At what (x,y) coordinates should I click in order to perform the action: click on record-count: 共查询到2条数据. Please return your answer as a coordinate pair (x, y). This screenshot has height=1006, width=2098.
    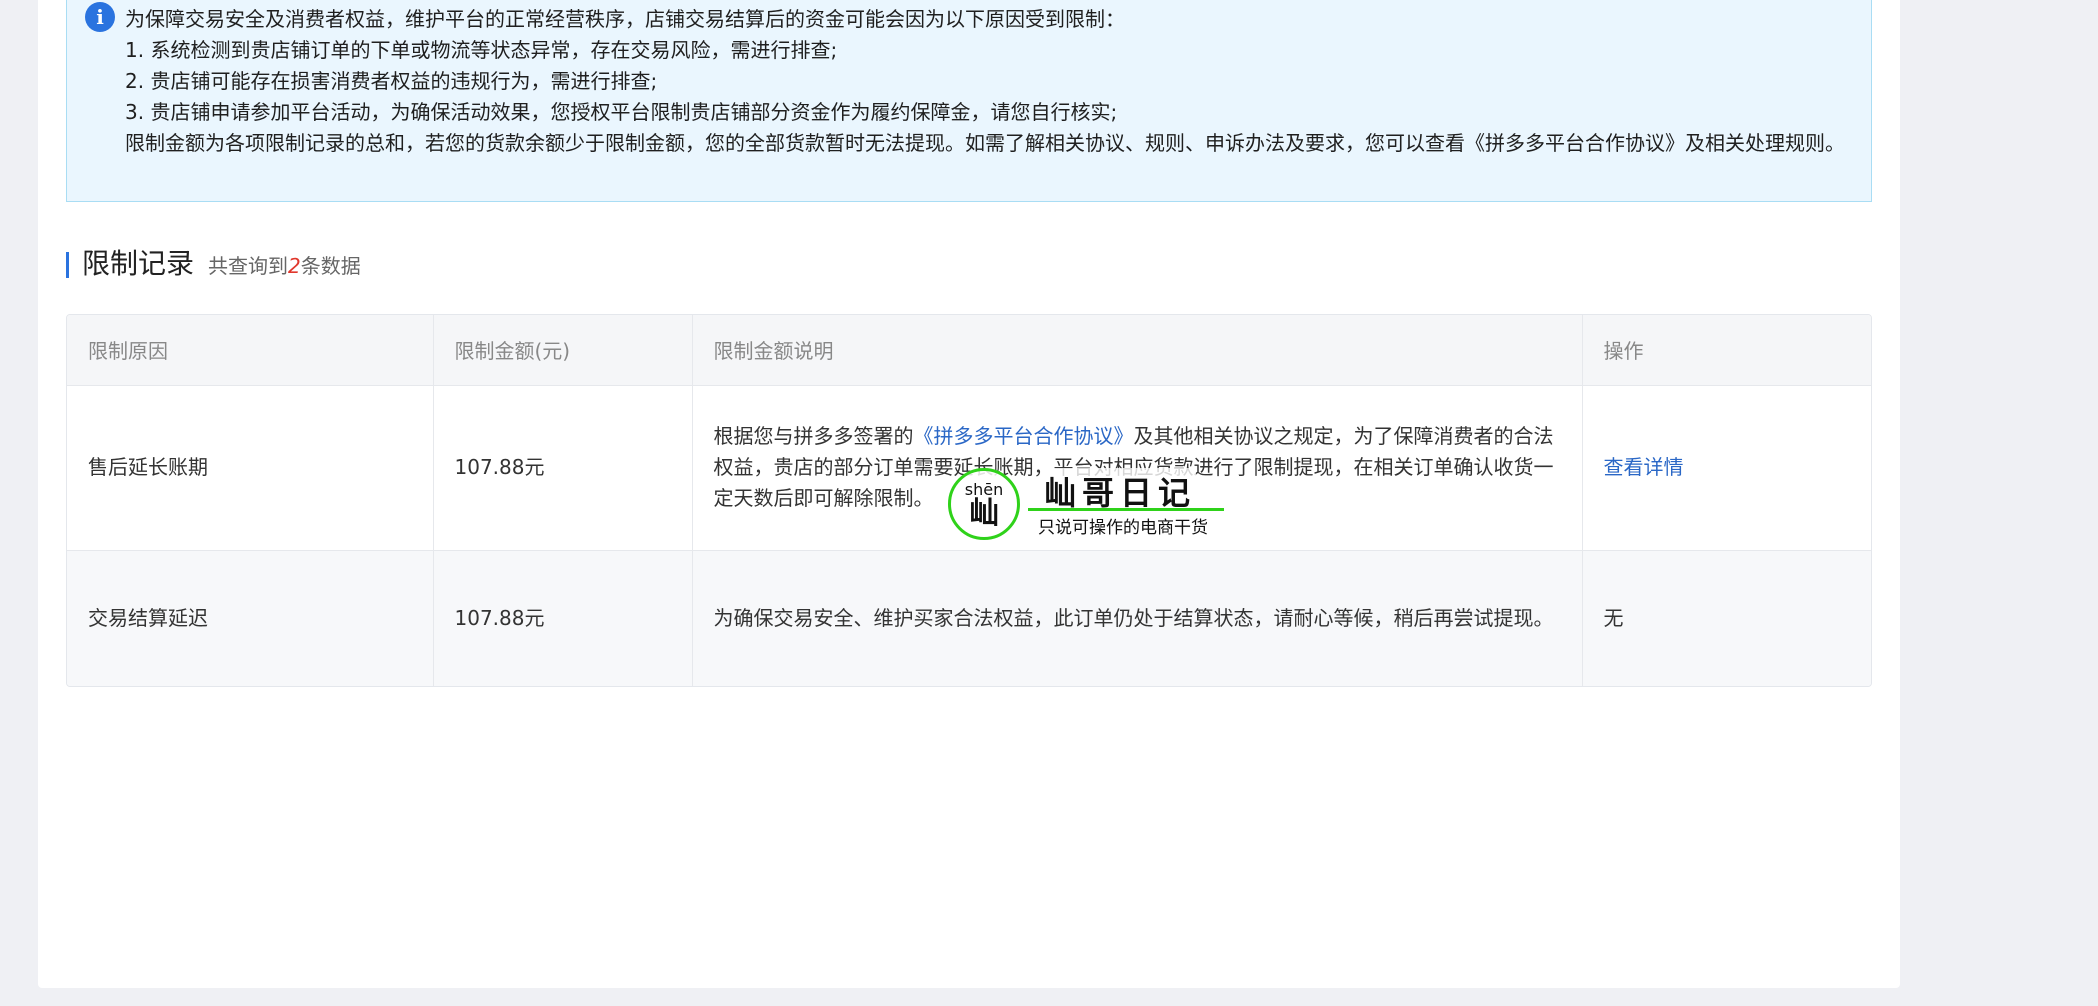
    Looking at the image, I should click on (284, 264).